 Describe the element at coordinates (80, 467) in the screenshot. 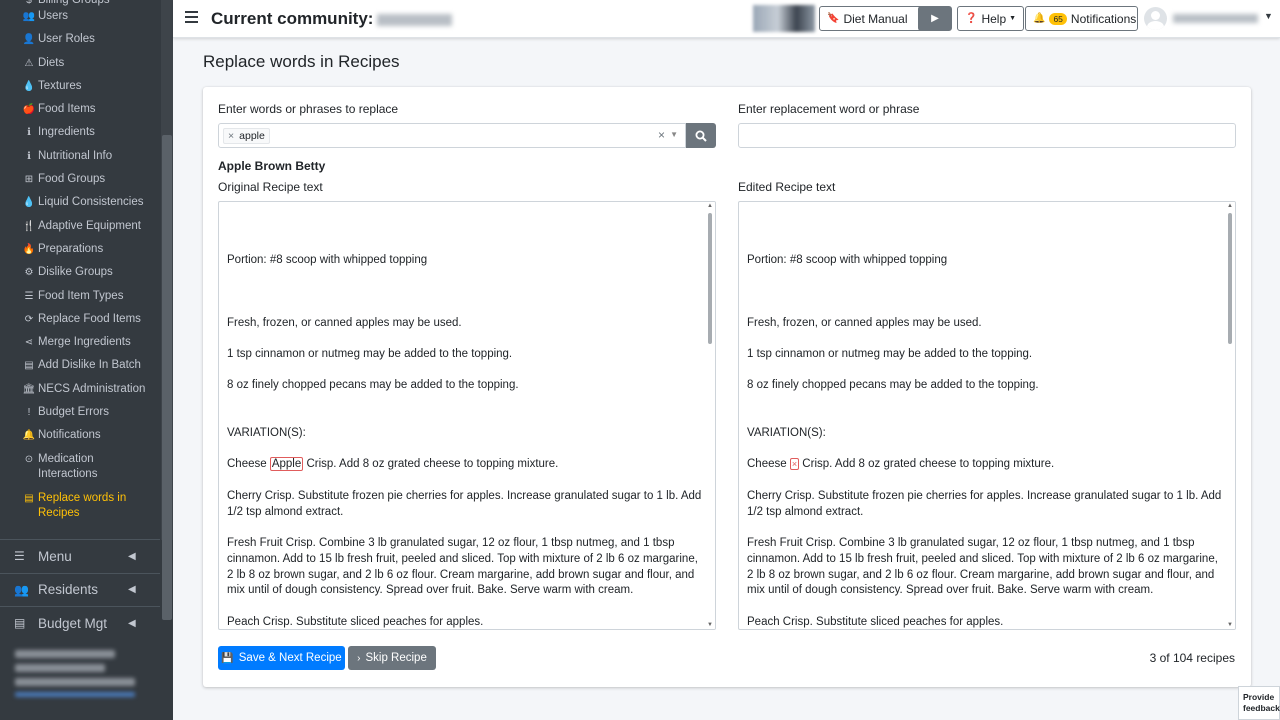

I see `sidebar-item-medication-interactions: ⊙ Medication Interactions` at that location.